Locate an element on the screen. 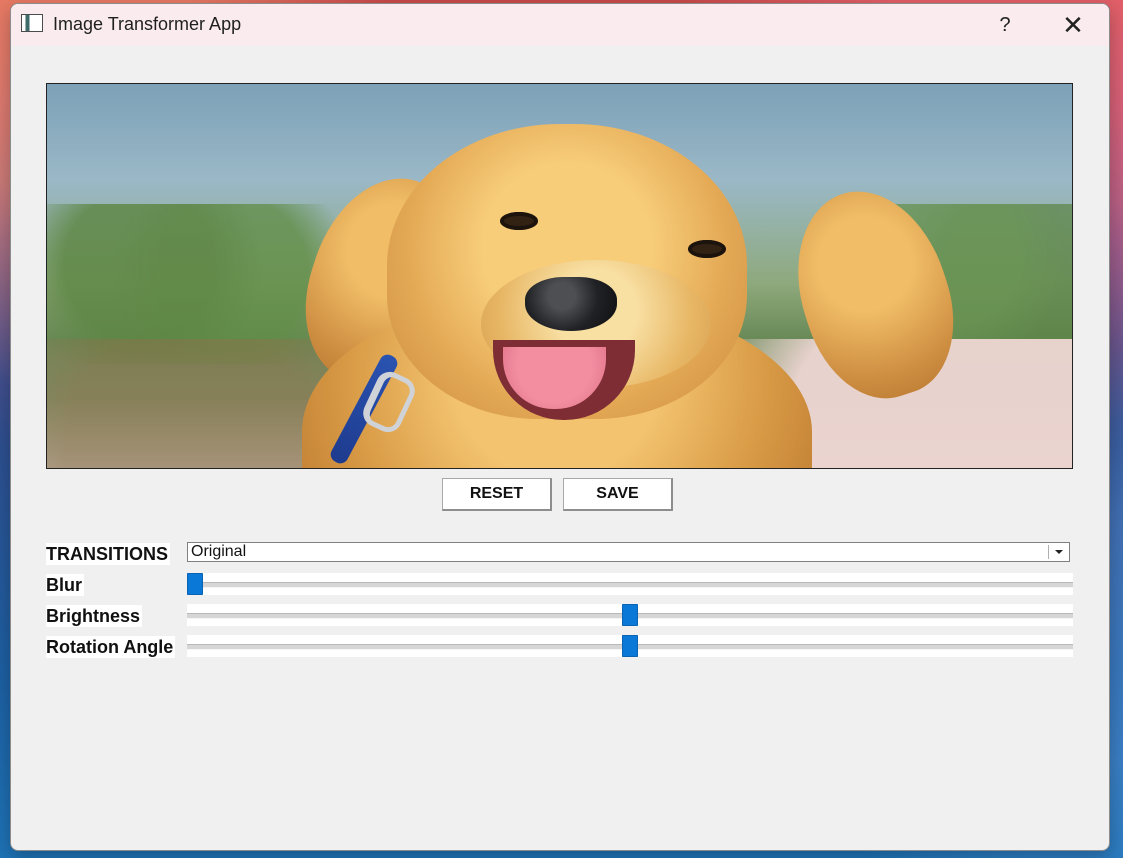 Image resolution: width=1123 pixels, height=858 pixels. title-bar: Image Transformer App ? ✕ is located at coordinates (560, 25).